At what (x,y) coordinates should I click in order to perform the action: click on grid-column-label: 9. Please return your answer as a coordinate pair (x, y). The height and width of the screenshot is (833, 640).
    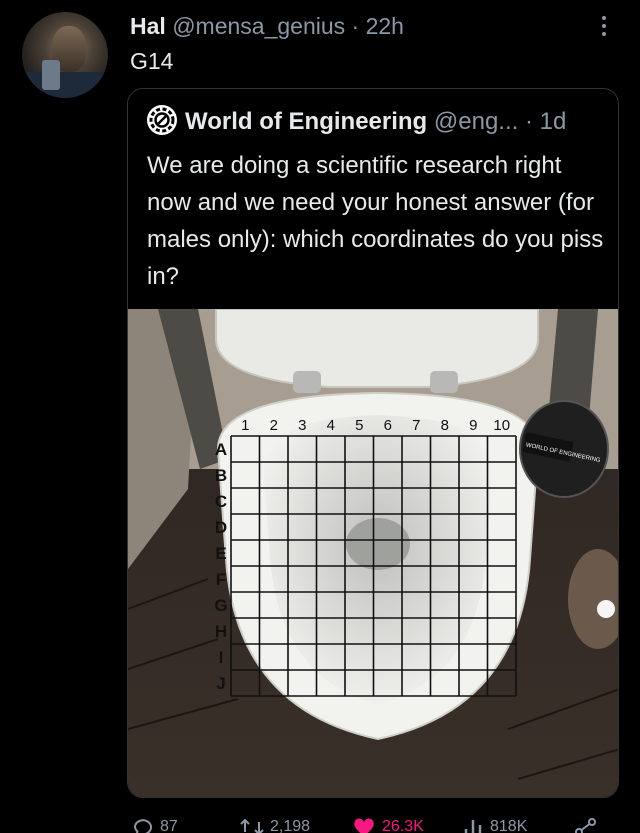
    Looking at the image, I should click on (473, 425).